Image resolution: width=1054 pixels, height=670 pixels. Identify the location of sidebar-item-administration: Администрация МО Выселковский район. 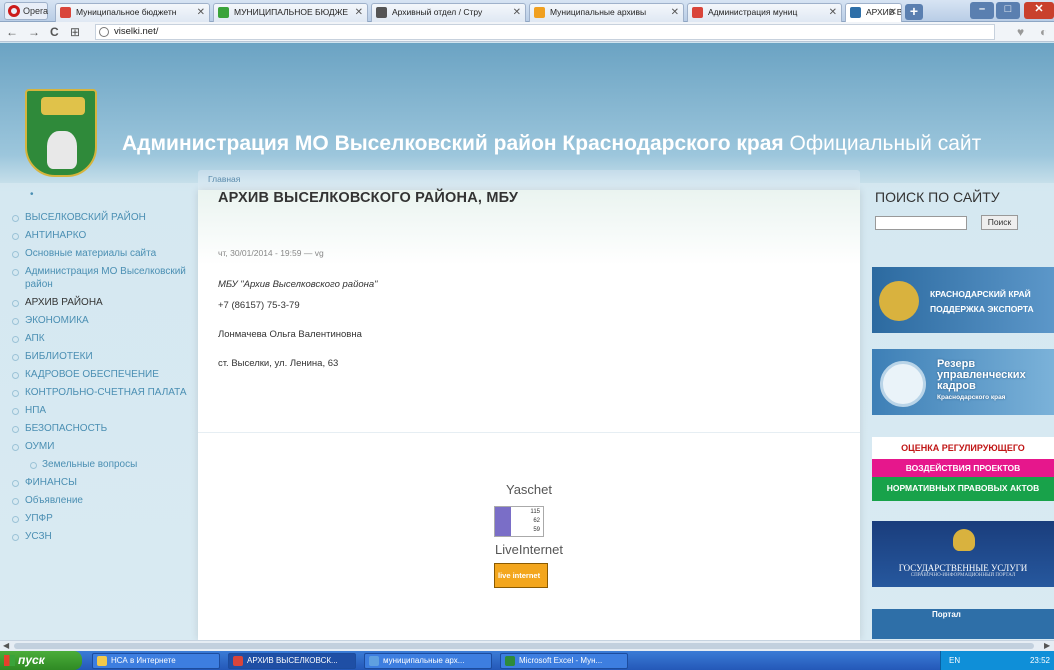
(98, 278).